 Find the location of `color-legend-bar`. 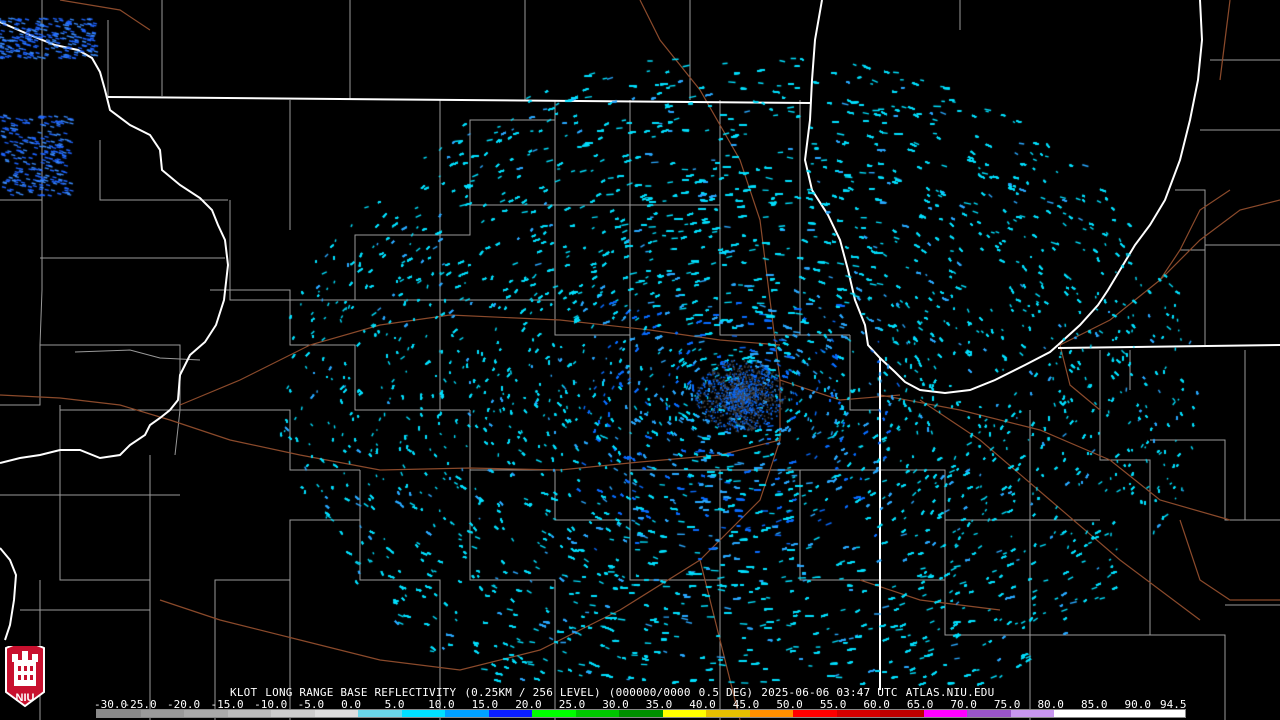

color-legend-bar is located at coordinates (641, 713).